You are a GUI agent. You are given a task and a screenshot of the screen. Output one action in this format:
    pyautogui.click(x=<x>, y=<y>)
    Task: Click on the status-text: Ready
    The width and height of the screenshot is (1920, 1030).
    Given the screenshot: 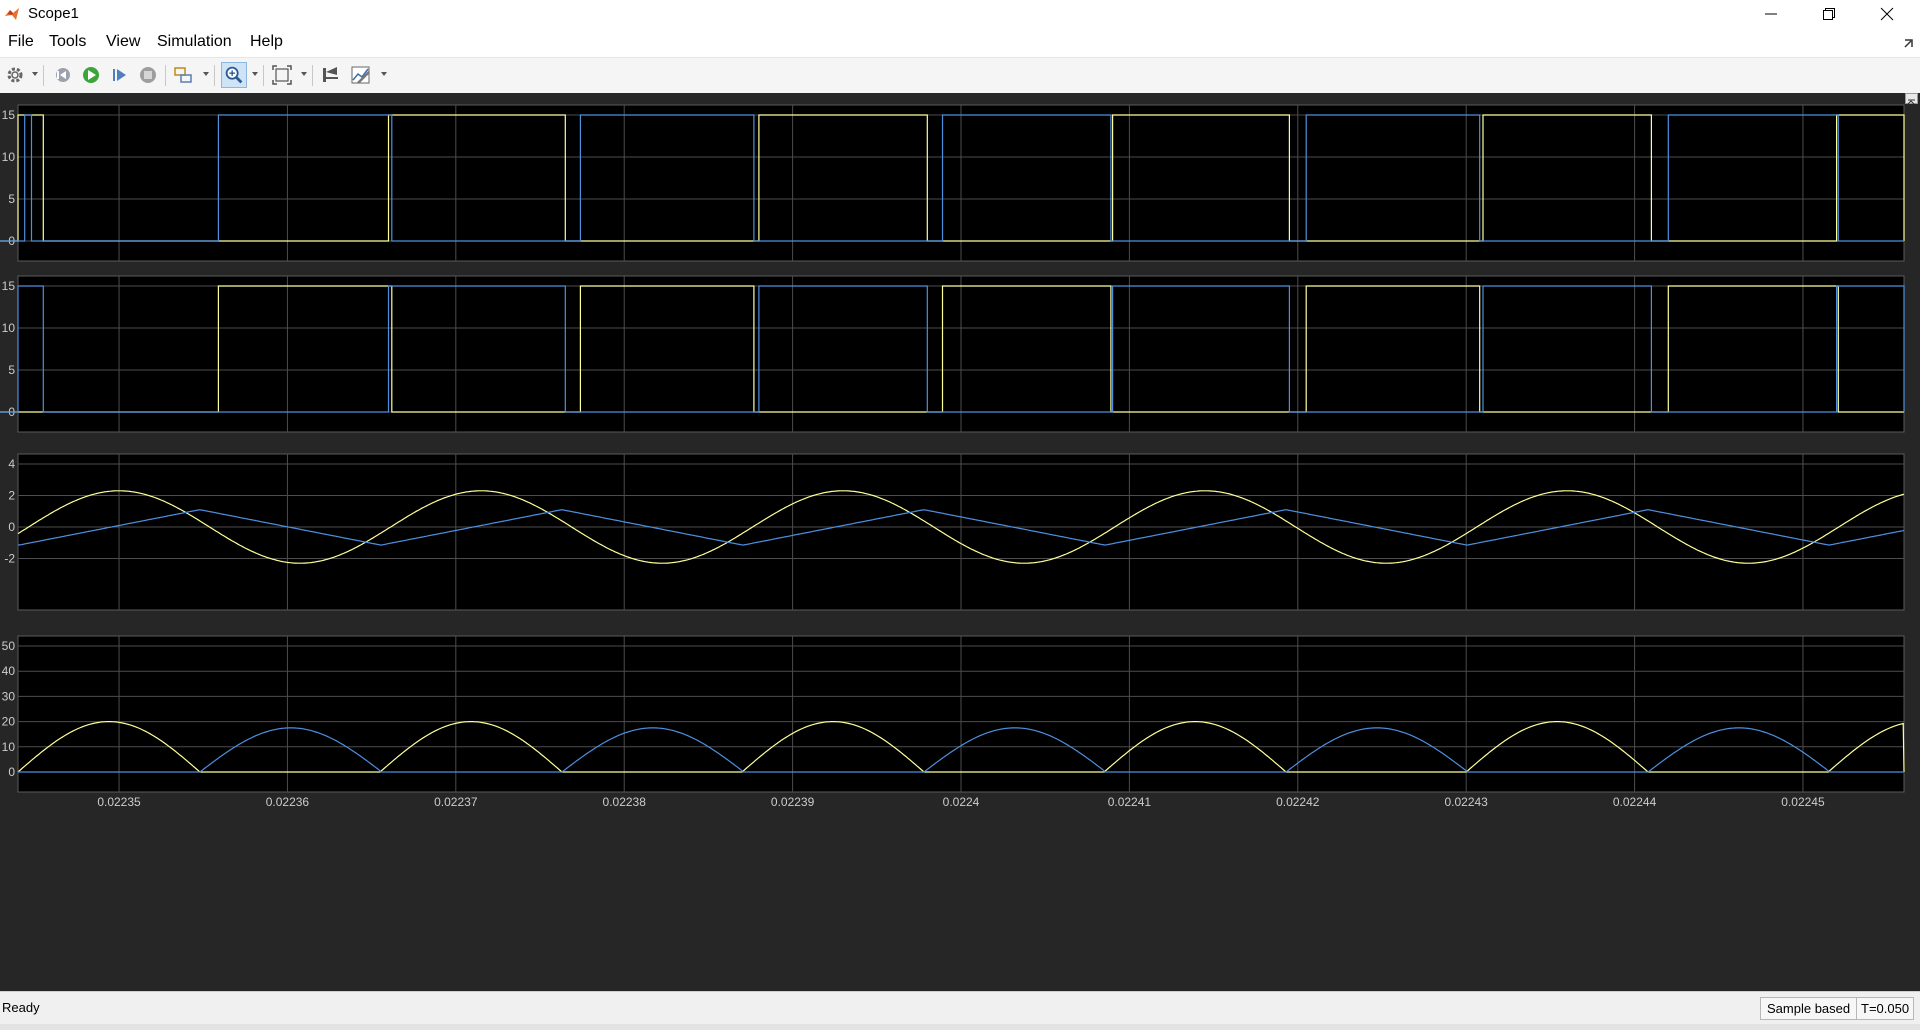 What is the action you would take?
    pyautogui.click(x=21, y=1007)
    